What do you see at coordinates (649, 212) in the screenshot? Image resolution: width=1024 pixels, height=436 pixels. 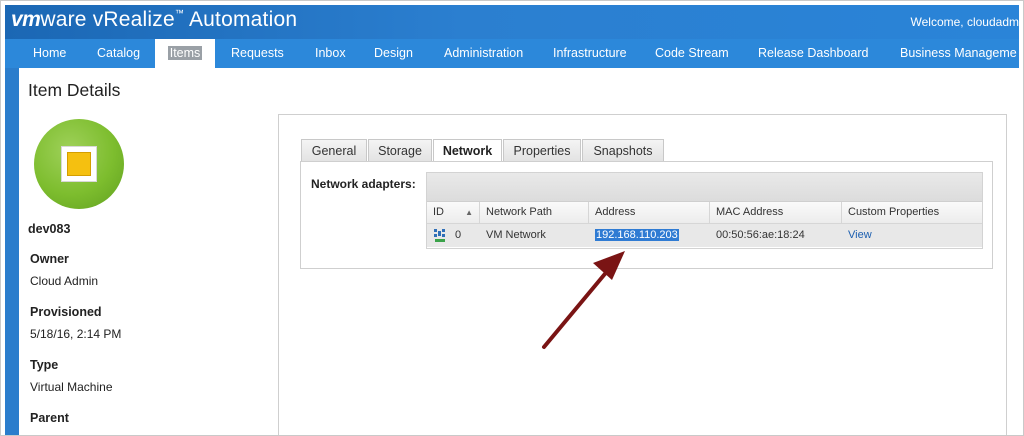 I see `column-header-address: Address` at bounding box center [649, 212].